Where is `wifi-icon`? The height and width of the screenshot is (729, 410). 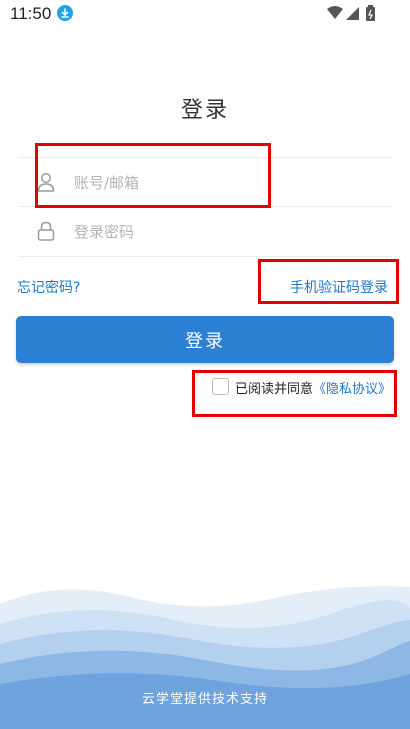
wifi-icon is located at coordinates (335, 12).